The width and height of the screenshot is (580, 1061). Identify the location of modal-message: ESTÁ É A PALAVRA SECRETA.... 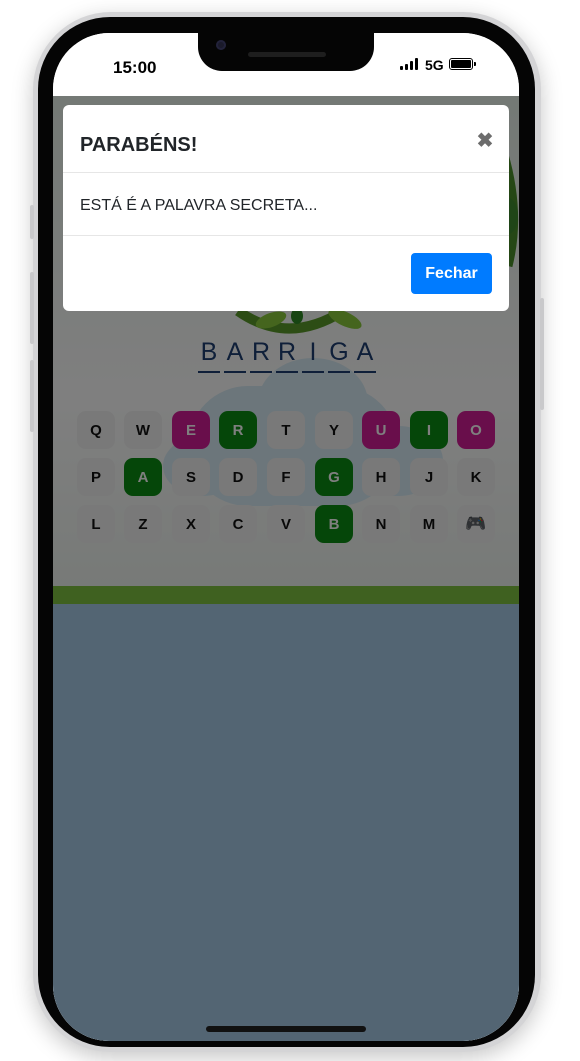
(199, 205).